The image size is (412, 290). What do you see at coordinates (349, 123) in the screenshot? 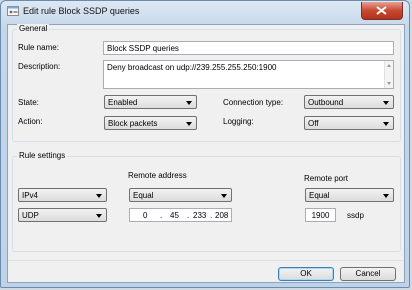
I see `logging-dropdown: Off` at bounding box center [349, 123].